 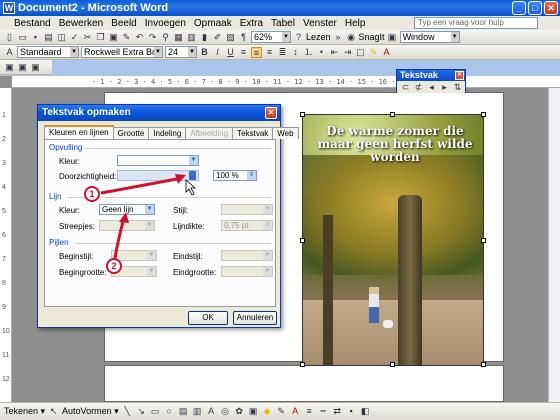 I want to click on arrow-tool-icon: ↘, so click(x=141, y=411).